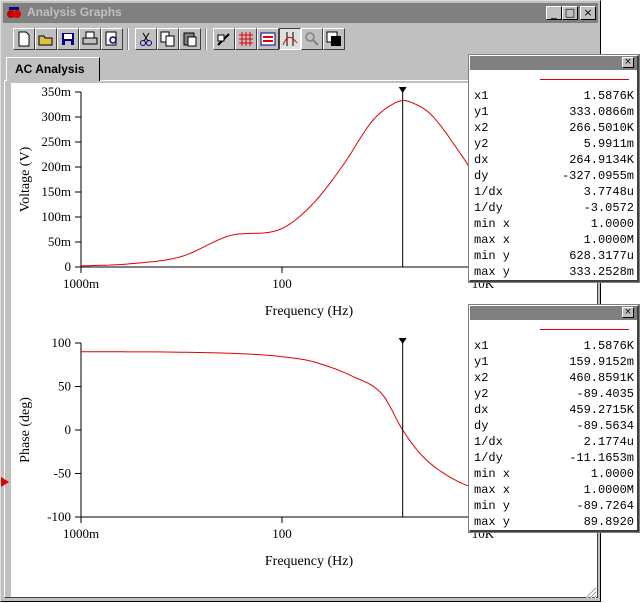  What do you see at coordinates (553, 176) in the screenshot?
I see `readout-row: dy -327.0955m` at bounding box center [553, 176].